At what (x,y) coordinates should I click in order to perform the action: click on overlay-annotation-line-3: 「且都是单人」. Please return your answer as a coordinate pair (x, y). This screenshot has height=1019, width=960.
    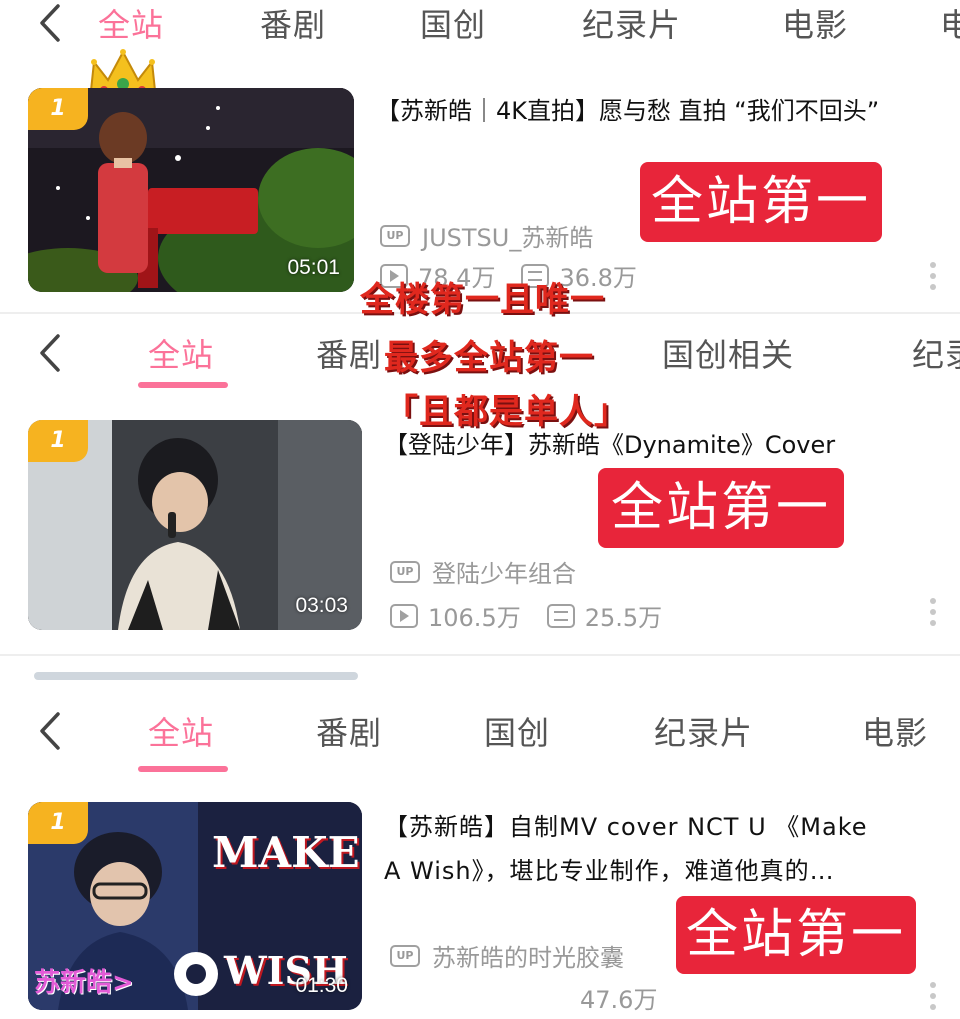
    Looking at the image, I should click on (506, 412).